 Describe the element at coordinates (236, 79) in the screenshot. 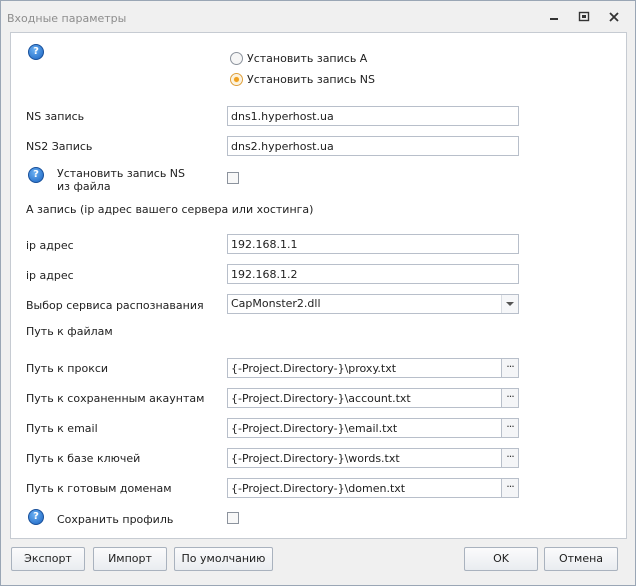

I see `radio-set-ns-record` at that location.